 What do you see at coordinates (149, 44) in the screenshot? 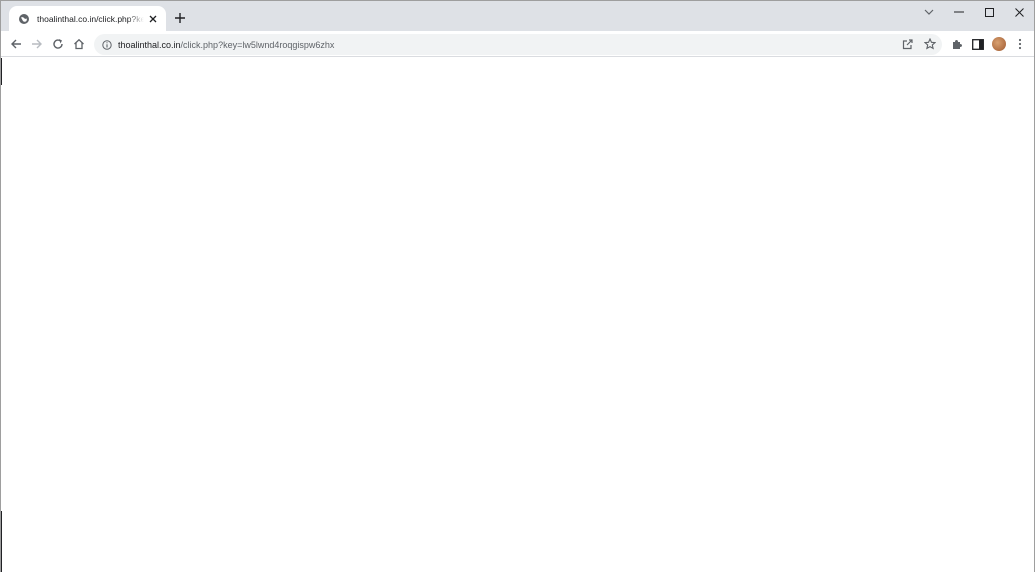
I see `url-host: thoalinthal.co.in` at bounding box center [149, 44].